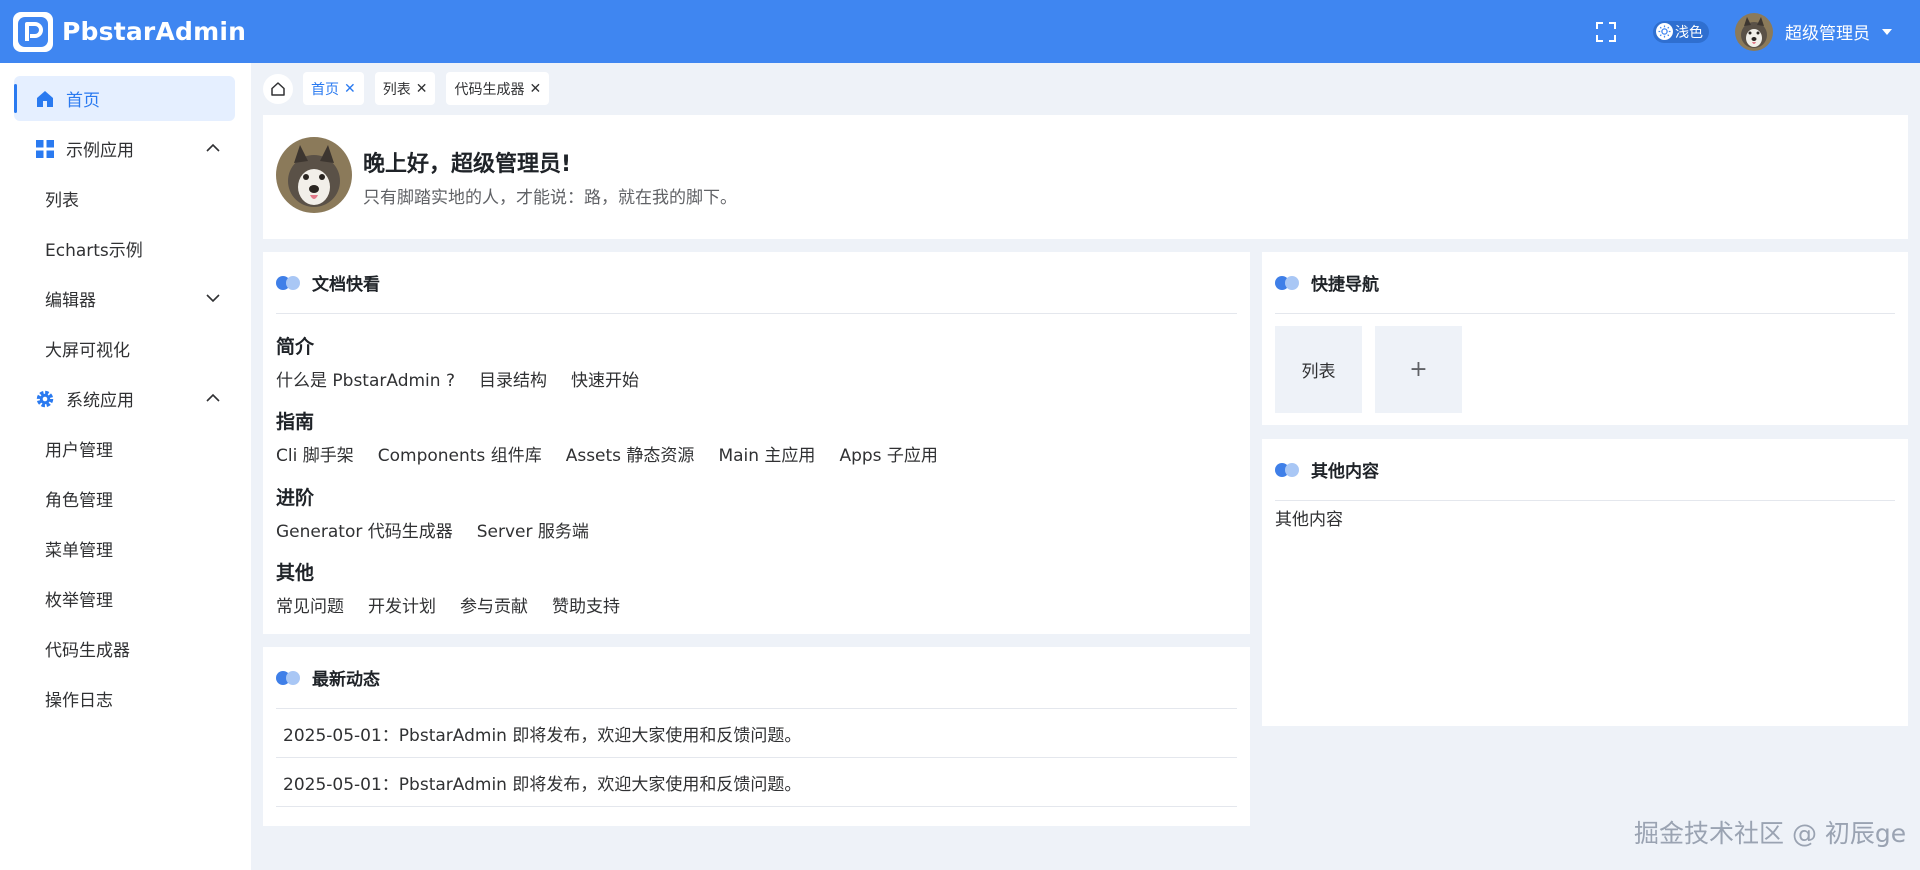 The height and width of the screenshot is (870, 1920). What do you see at coordinates (1418, 369) in the screenshot?
I see `quick-nav-add-button: +` at bounding box center [1418, 369].